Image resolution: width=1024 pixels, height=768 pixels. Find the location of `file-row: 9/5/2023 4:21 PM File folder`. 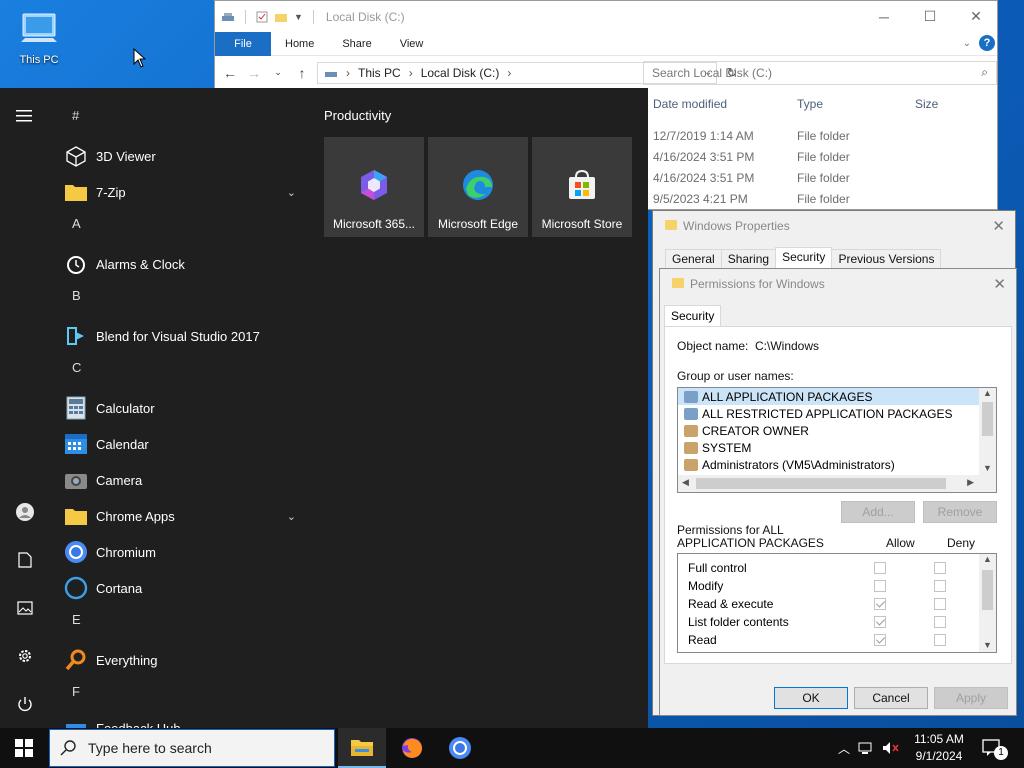

file-row: 9/5/2023 4:21 PM File folder is located at coordinates (823, 198).